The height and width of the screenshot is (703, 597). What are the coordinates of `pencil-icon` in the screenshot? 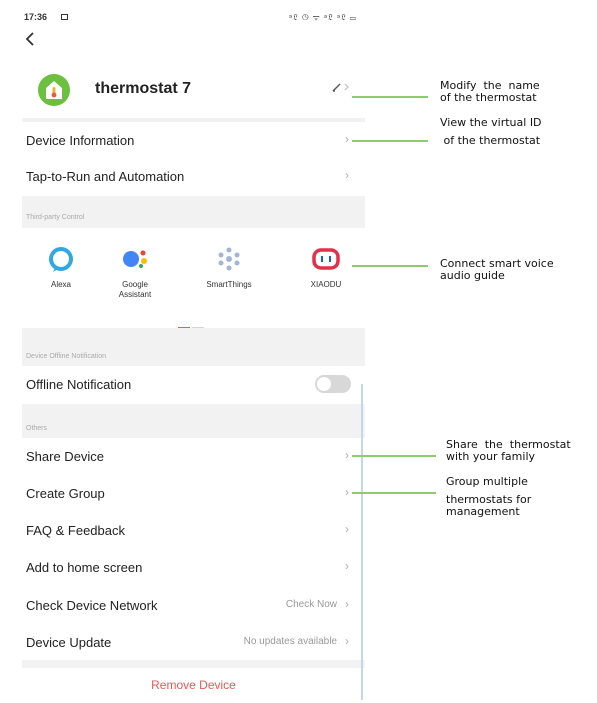 It's located at (340, 87).